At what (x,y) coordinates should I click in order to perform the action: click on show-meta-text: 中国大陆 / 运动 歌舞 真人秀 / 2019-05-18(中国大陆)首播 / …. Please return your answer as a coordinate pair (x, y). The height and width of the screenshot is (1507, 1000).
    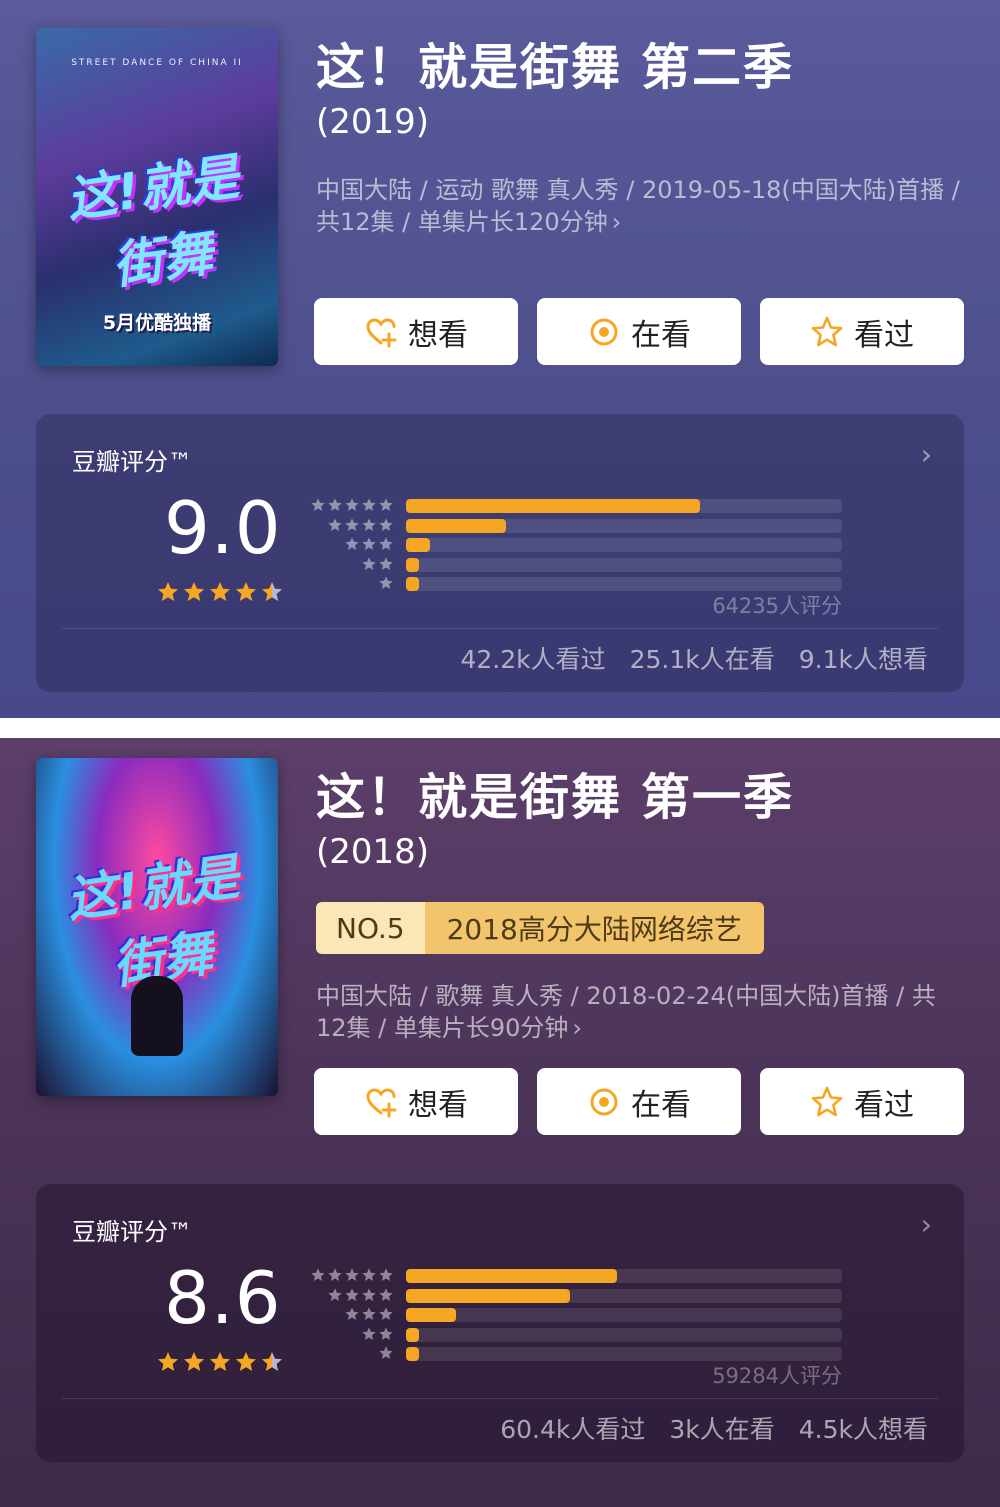
    Looking at the image, I should click on (638, 206).